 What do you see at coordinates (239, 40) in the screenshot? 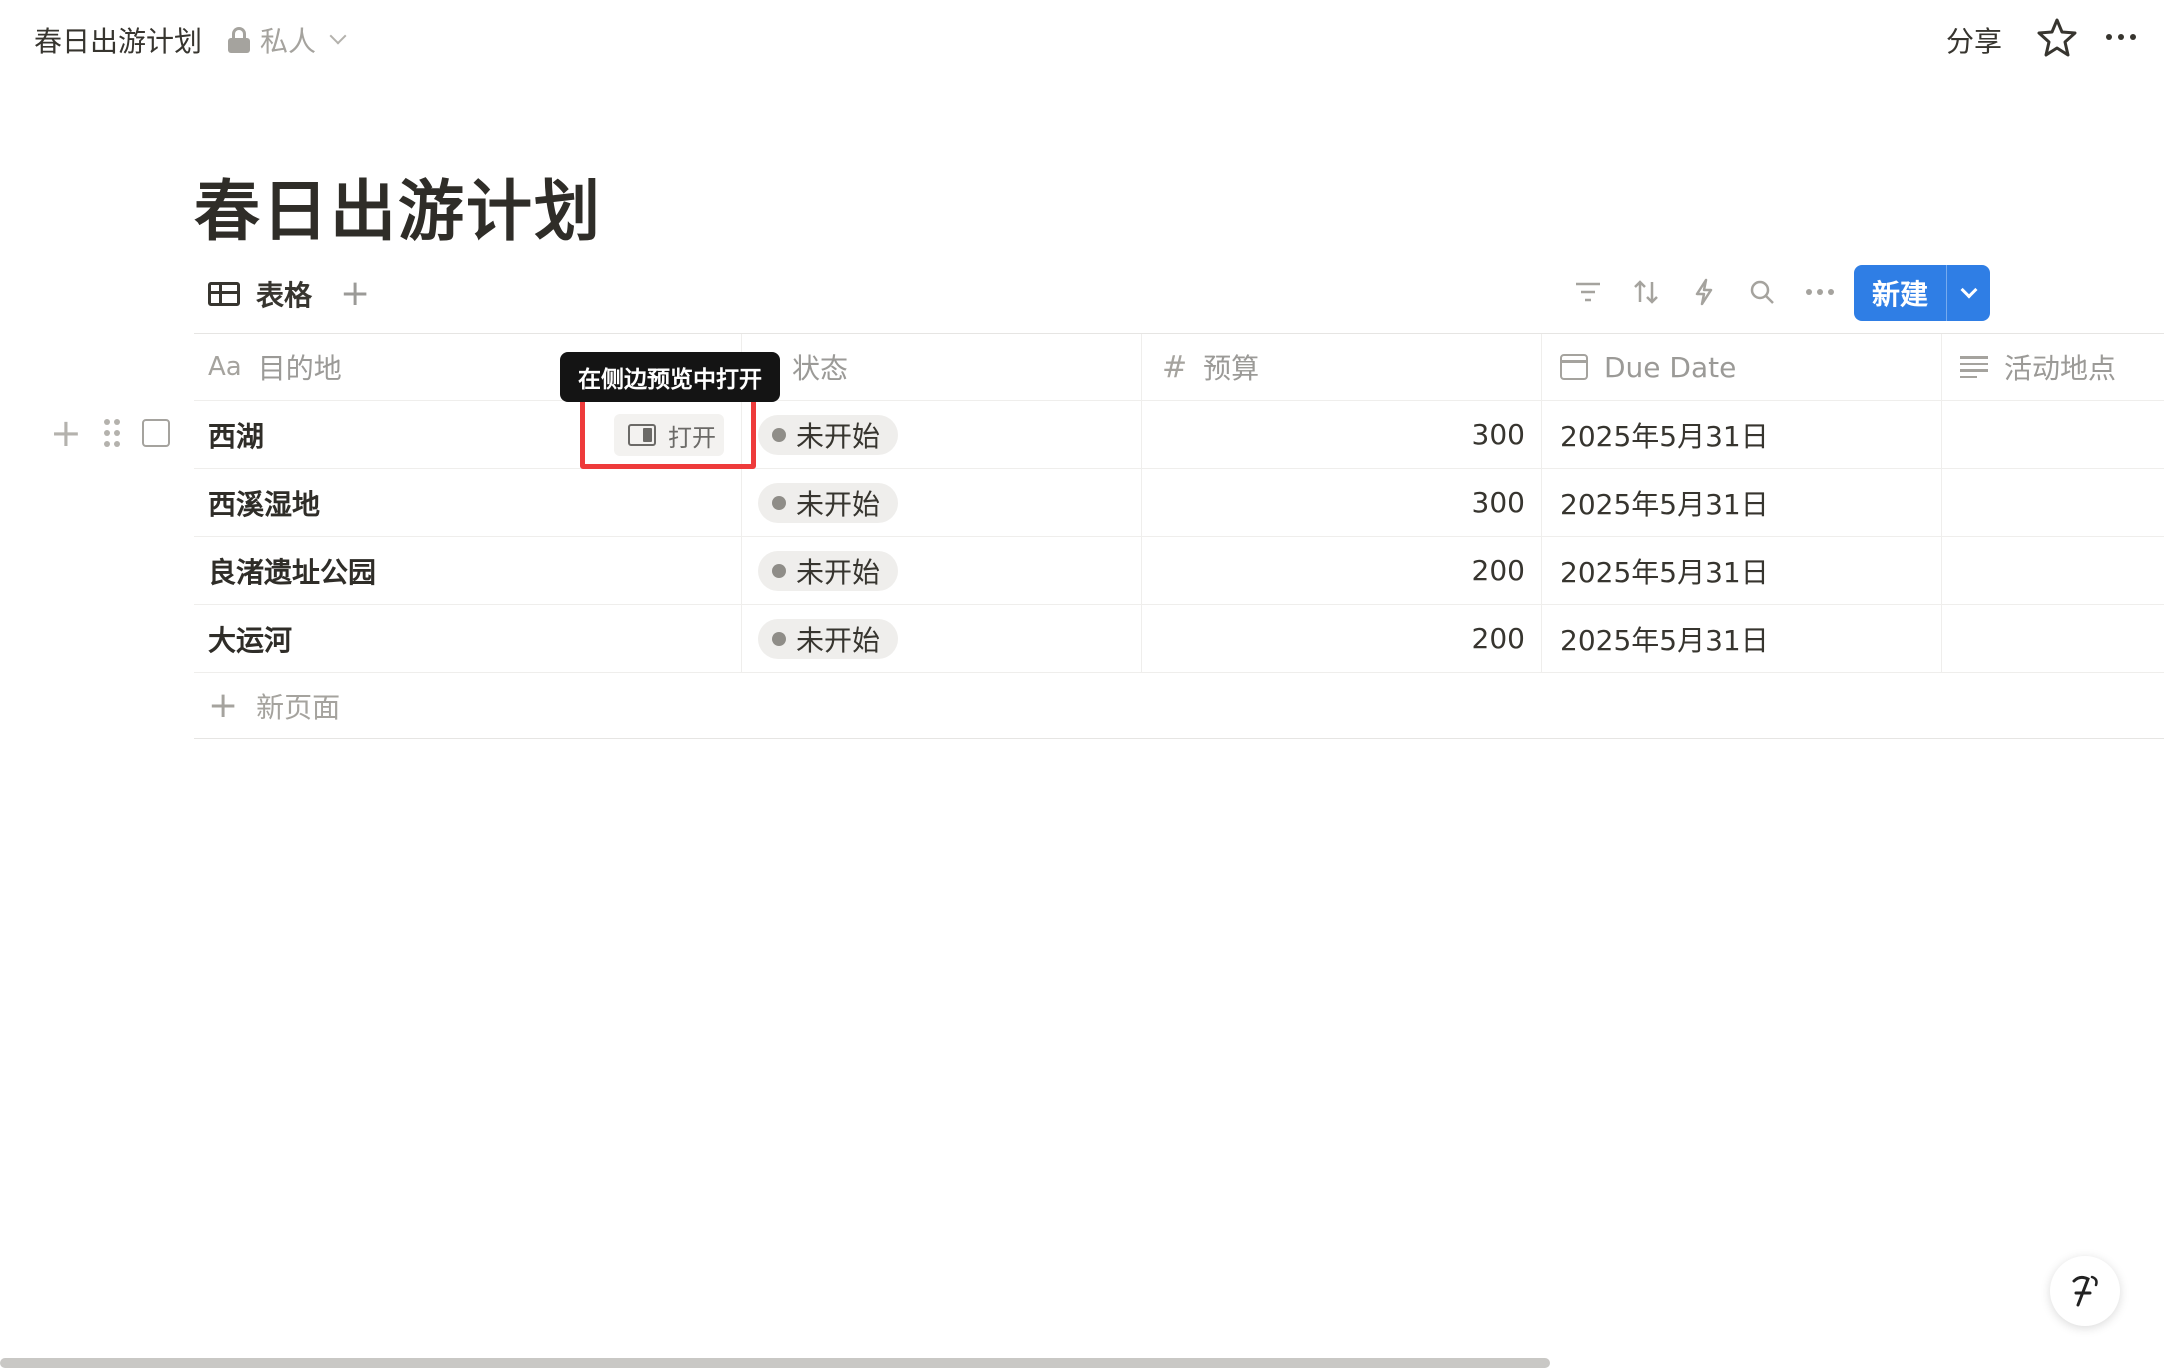
I see `lock-icon` at bounding box center [239, 40].